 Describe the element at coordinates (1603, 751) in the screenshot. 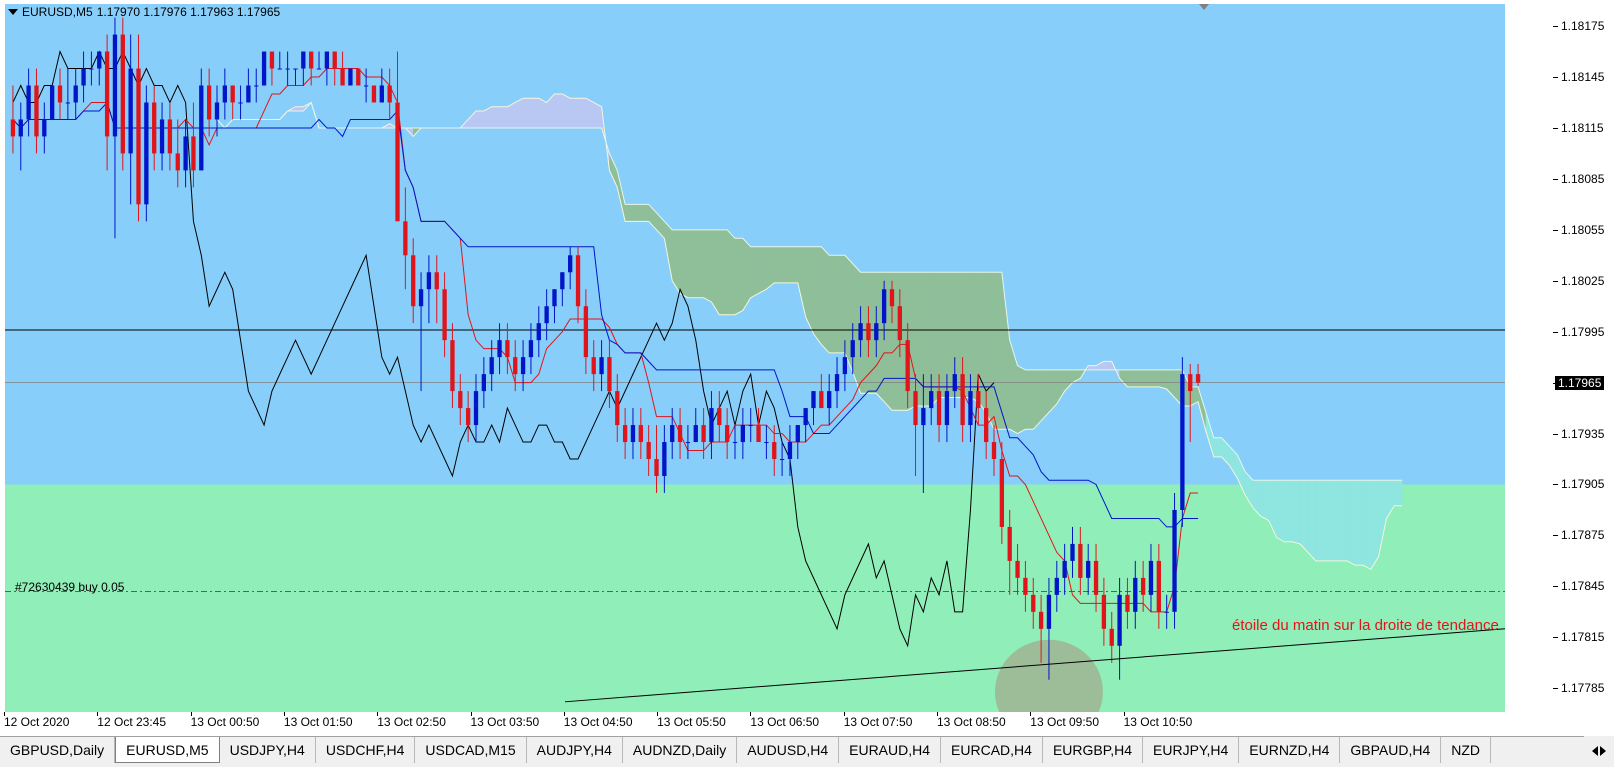

I see `scroll-right-icon` at that location.